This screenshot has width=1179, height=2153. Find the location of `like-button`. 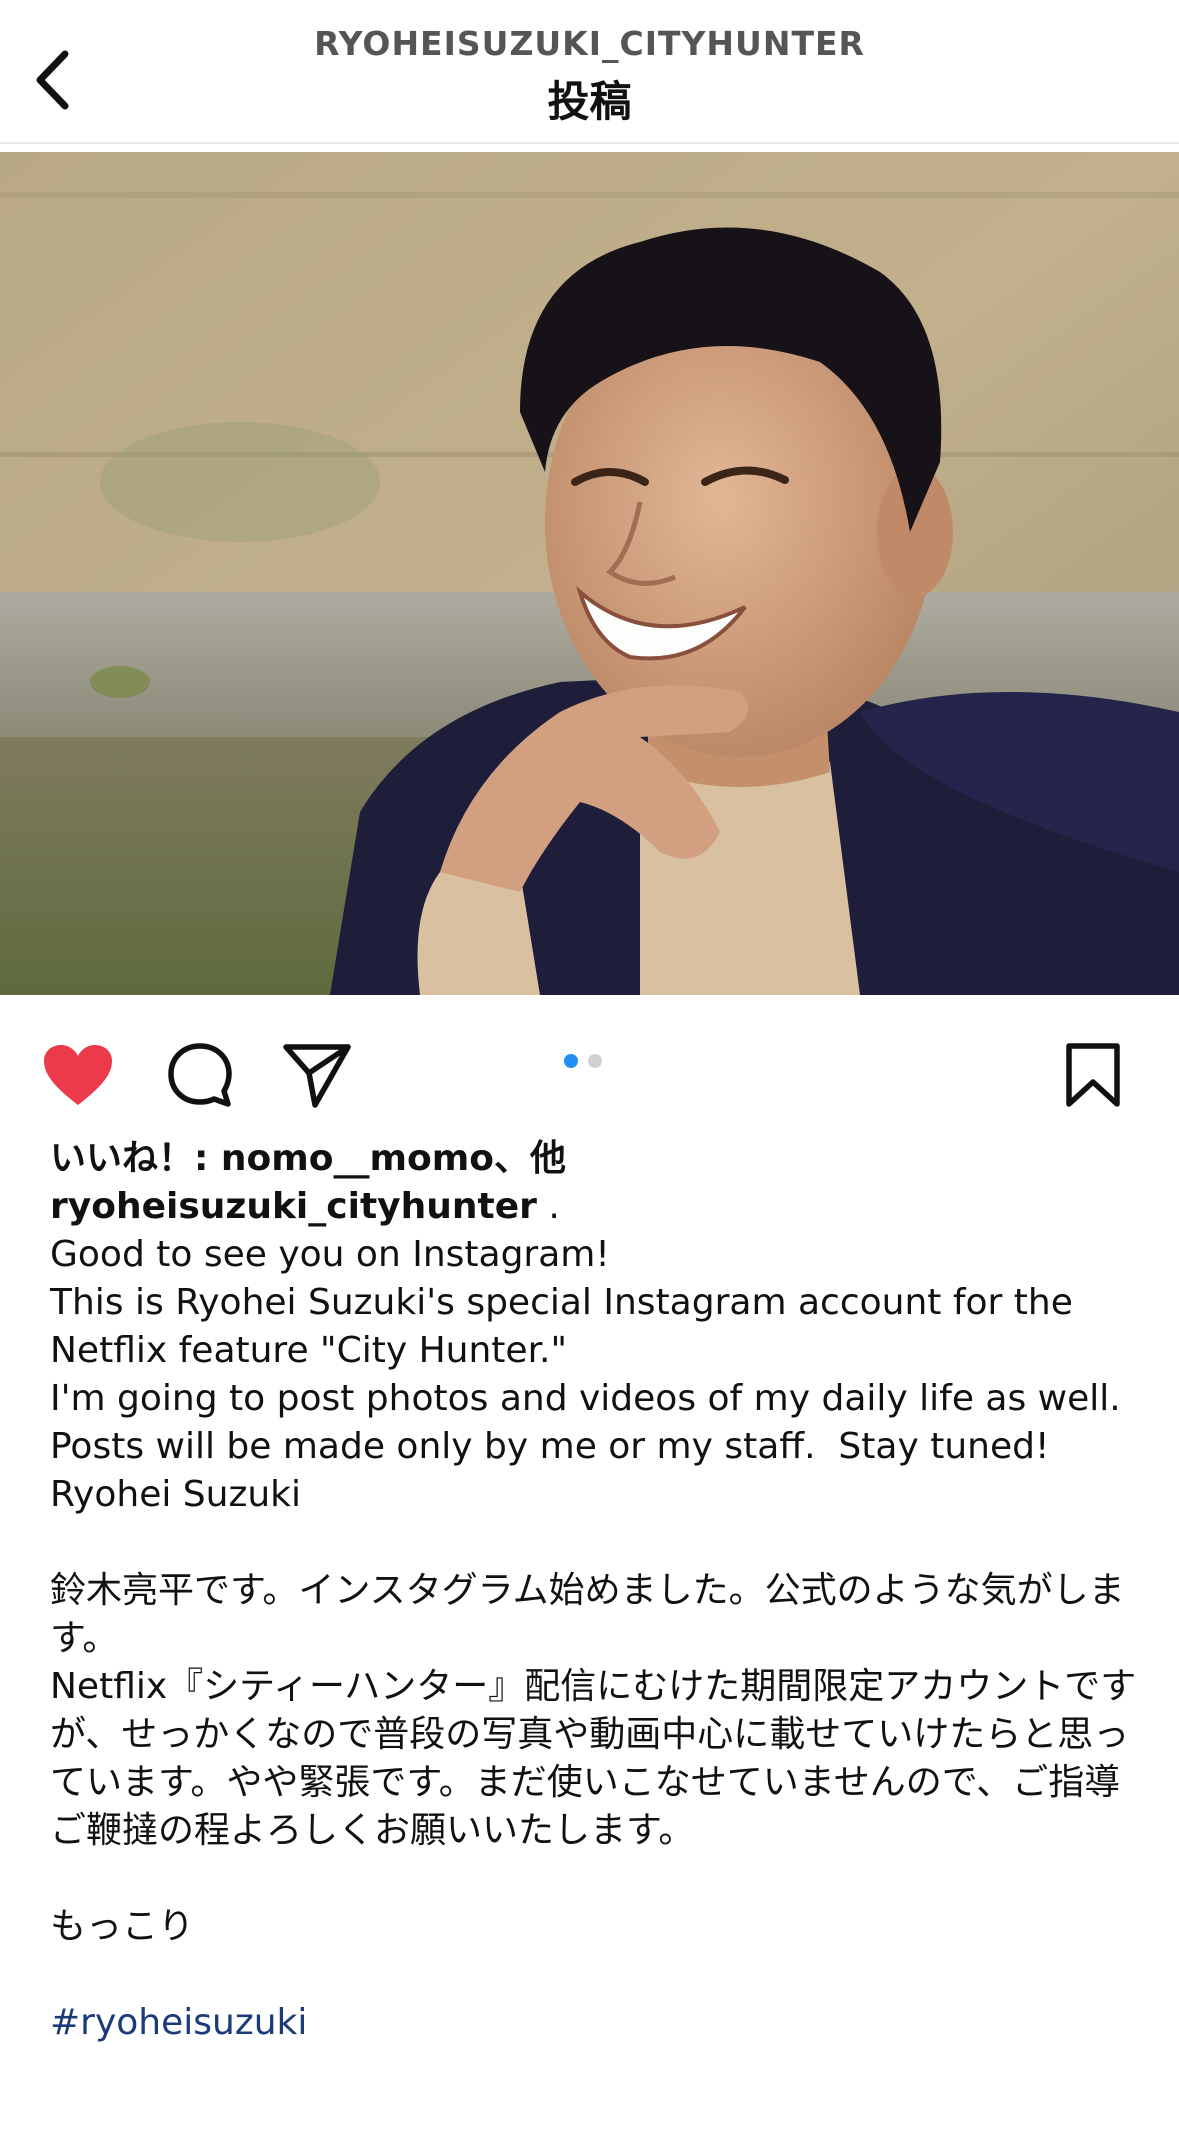

like-button is located at coordinates (78, 1075).